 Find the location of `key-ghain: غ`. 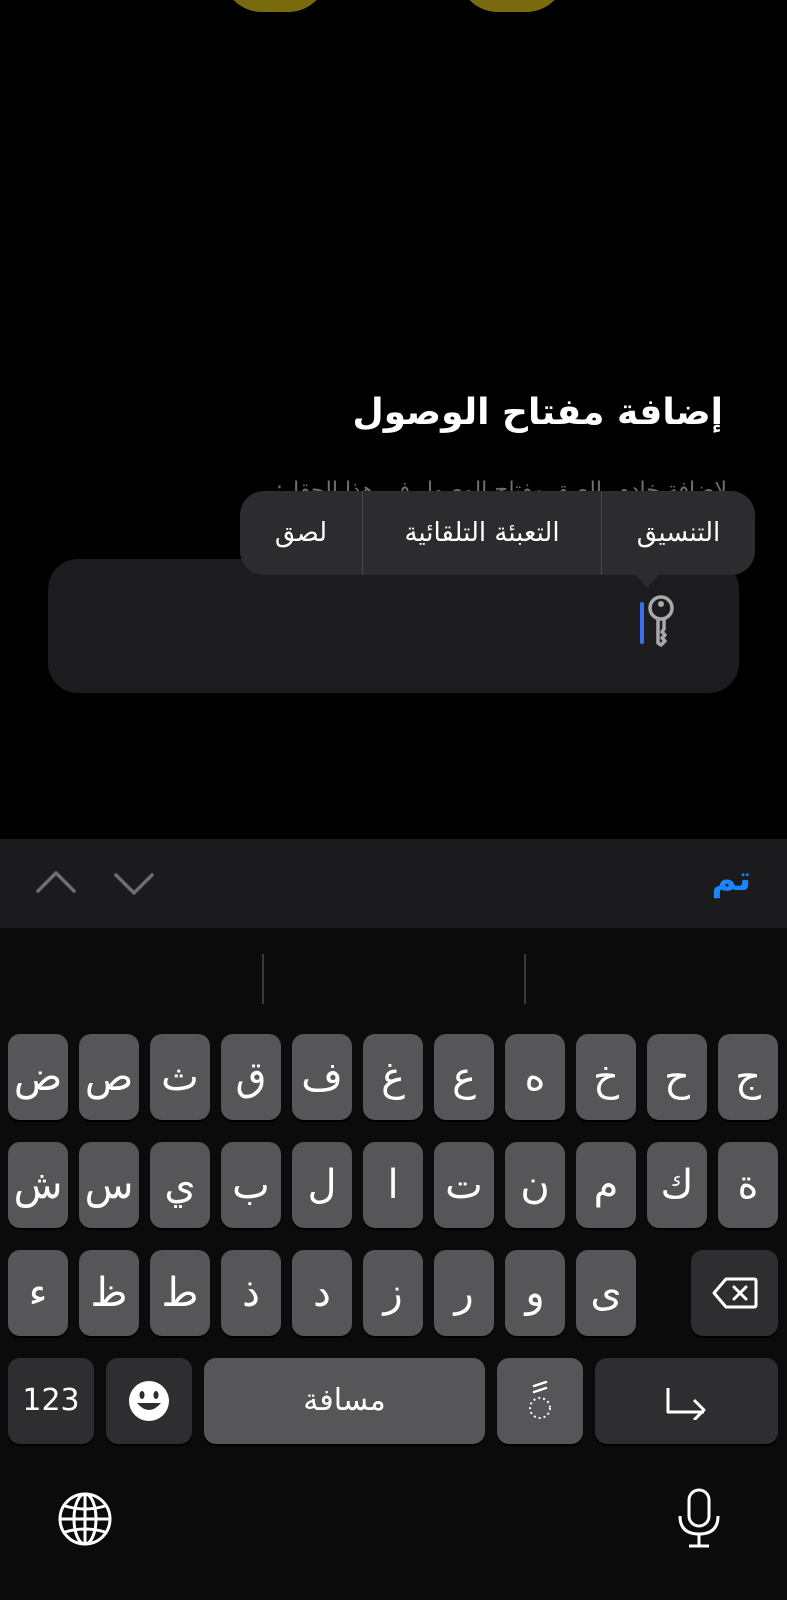

key-ghain: غ is located at coordinates (393, 1077).